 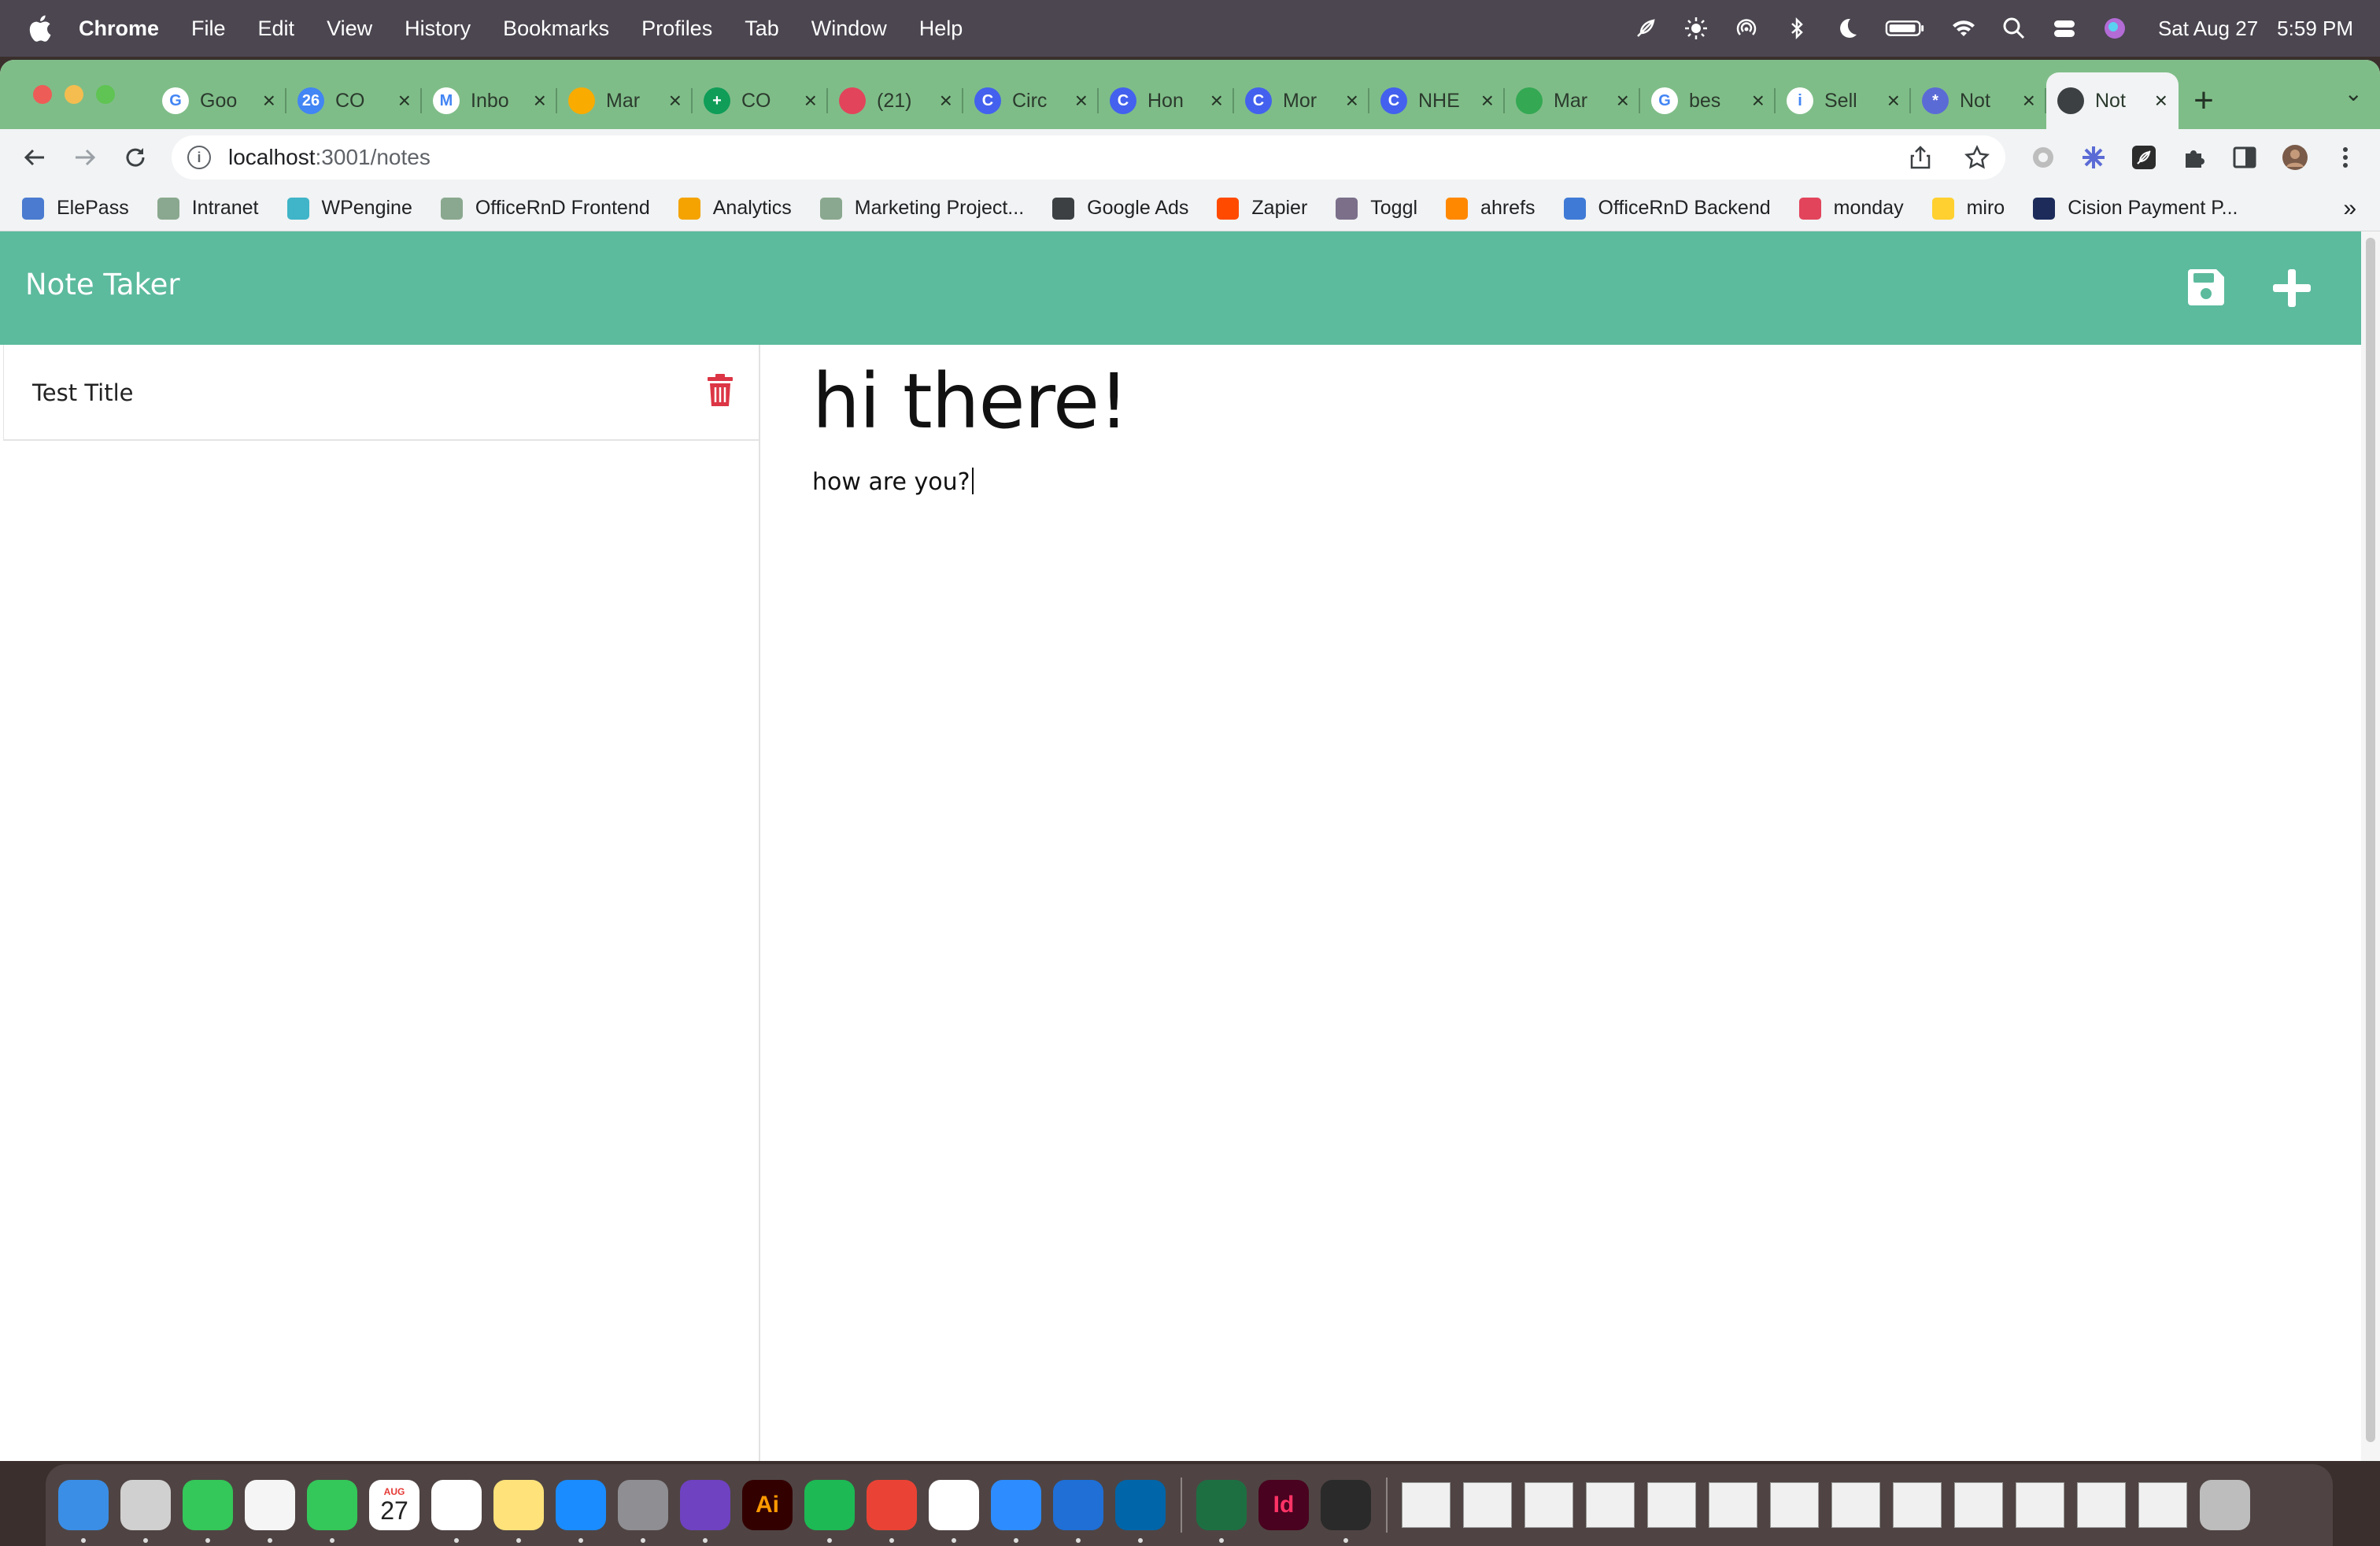 What do you see at coordinates (349, 29) in the screenshot?
I see `menu-view: View` at bounding box center [349, 29].